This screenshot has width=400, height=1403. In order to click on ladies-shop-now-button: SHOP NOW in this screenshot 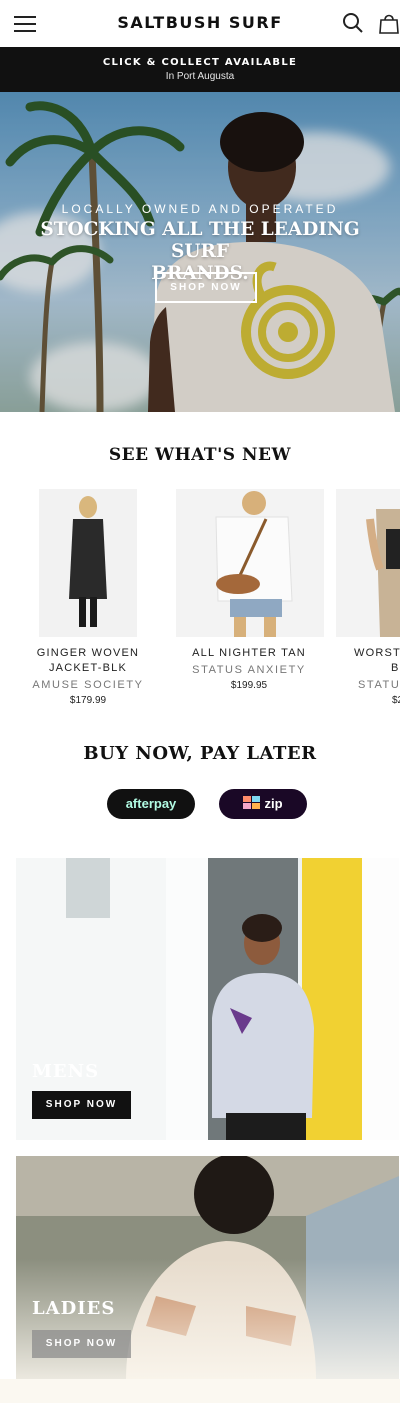, I will do `click(81, 1344)`.